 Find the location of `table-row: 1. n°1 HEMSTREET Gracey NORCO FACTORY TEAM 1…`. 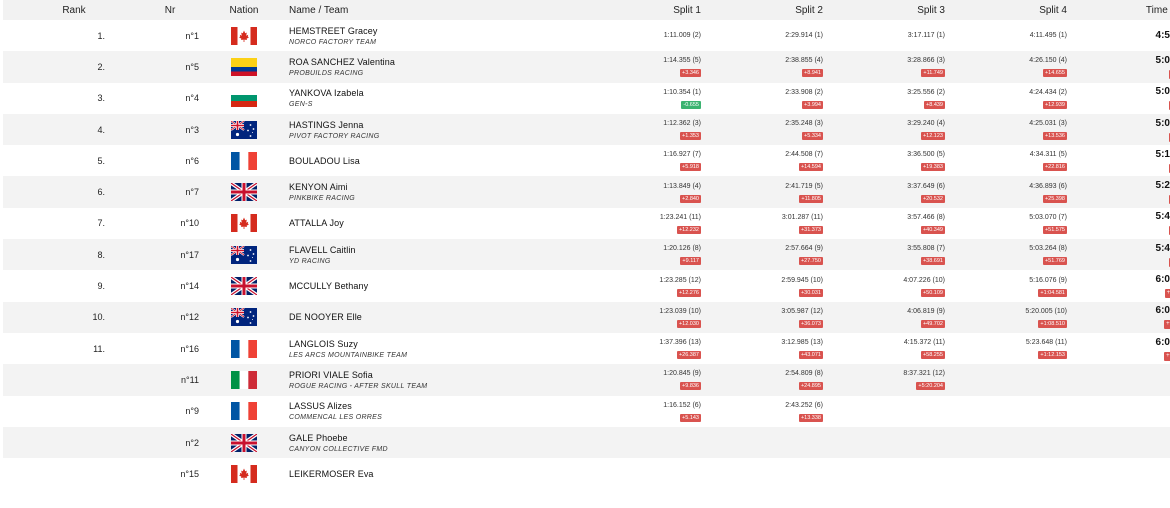

table-row: 1. n°1 HEMSTREET Gracey NORCO FACTORY TEAM 1… is located at coordinates (586, 35).